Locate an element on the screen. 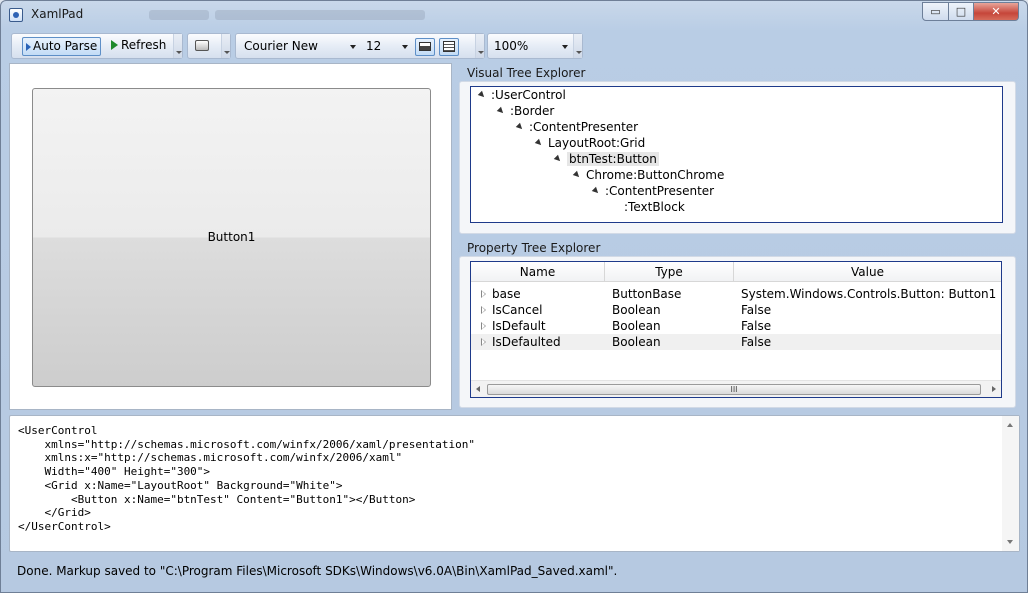 The width and height of the screenshot is (1028, 593). property-tree-title: Property Tree Explorer is located at coordinates (534, 248).